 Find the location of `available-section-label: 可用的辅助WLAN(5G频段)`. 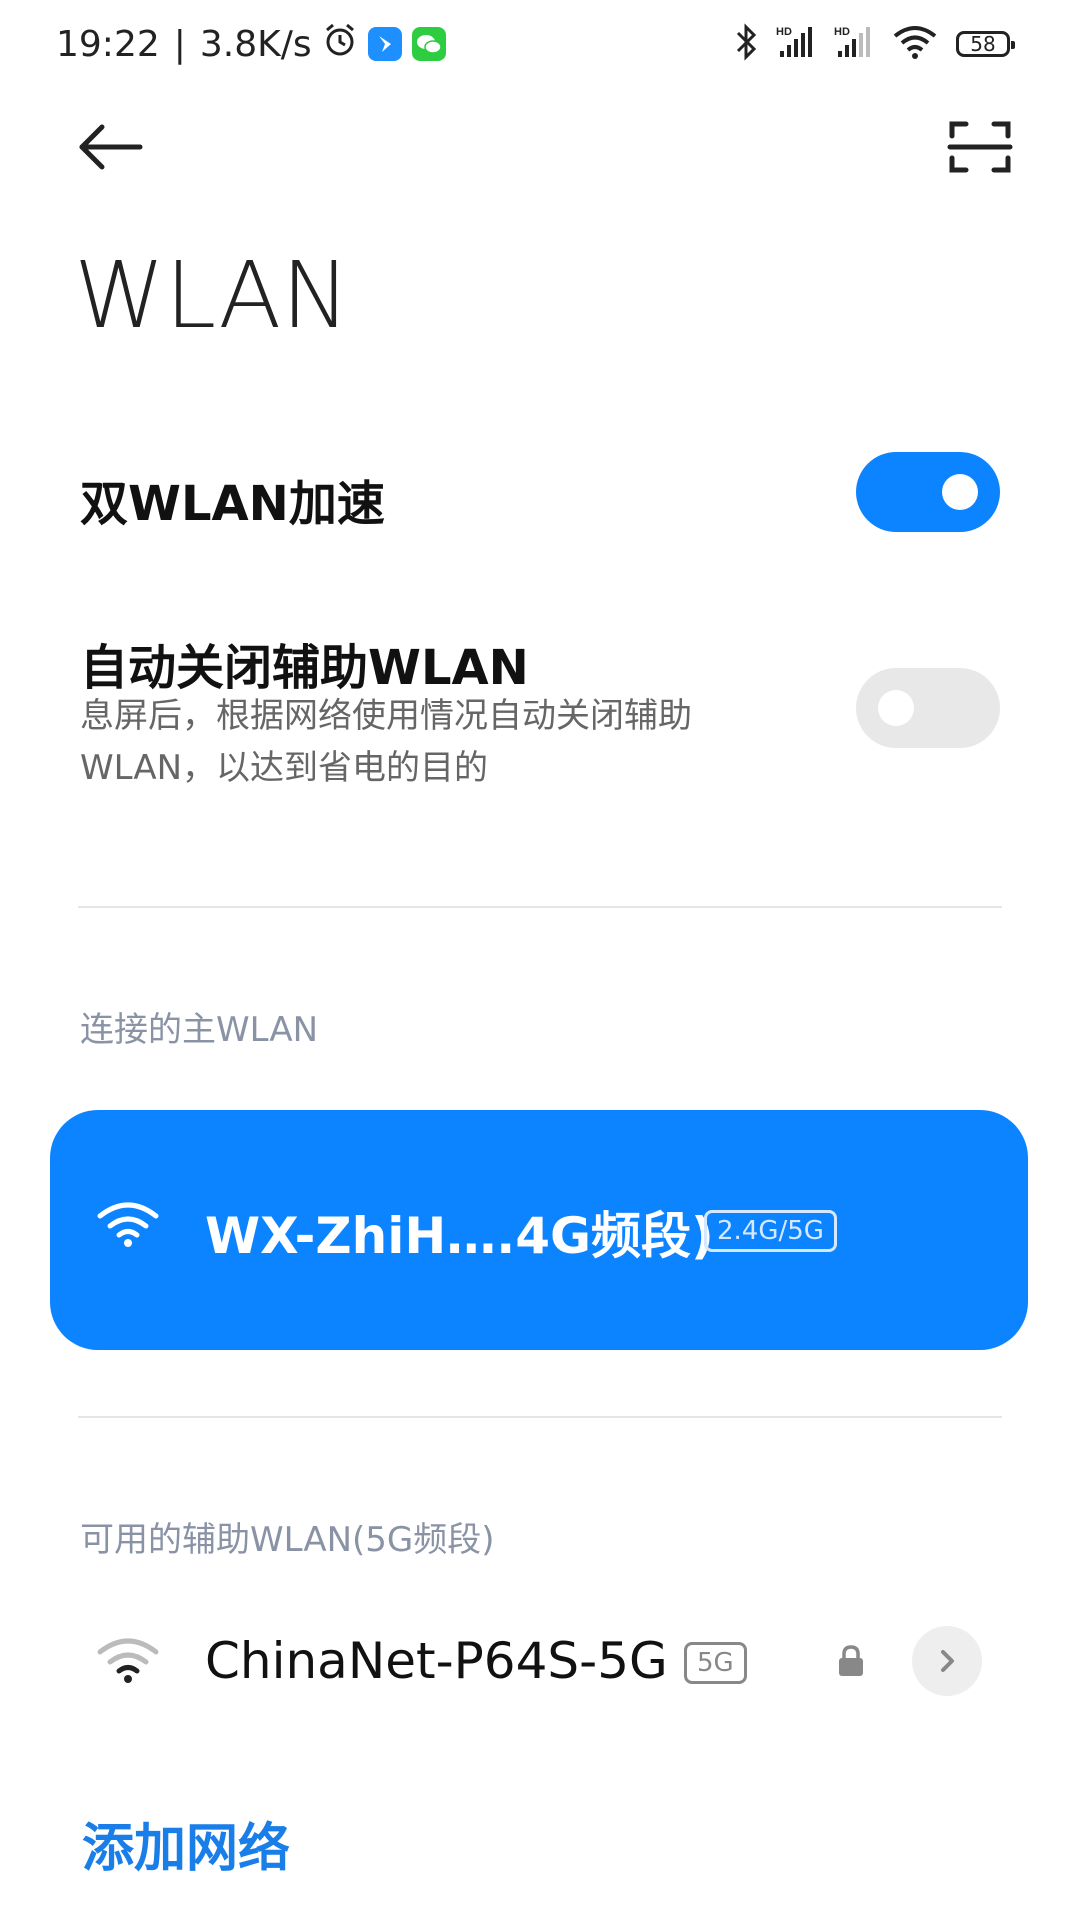

available-section-label: 可用的辅助WLAN(5G频段) is located at coordinates (287, 1540).